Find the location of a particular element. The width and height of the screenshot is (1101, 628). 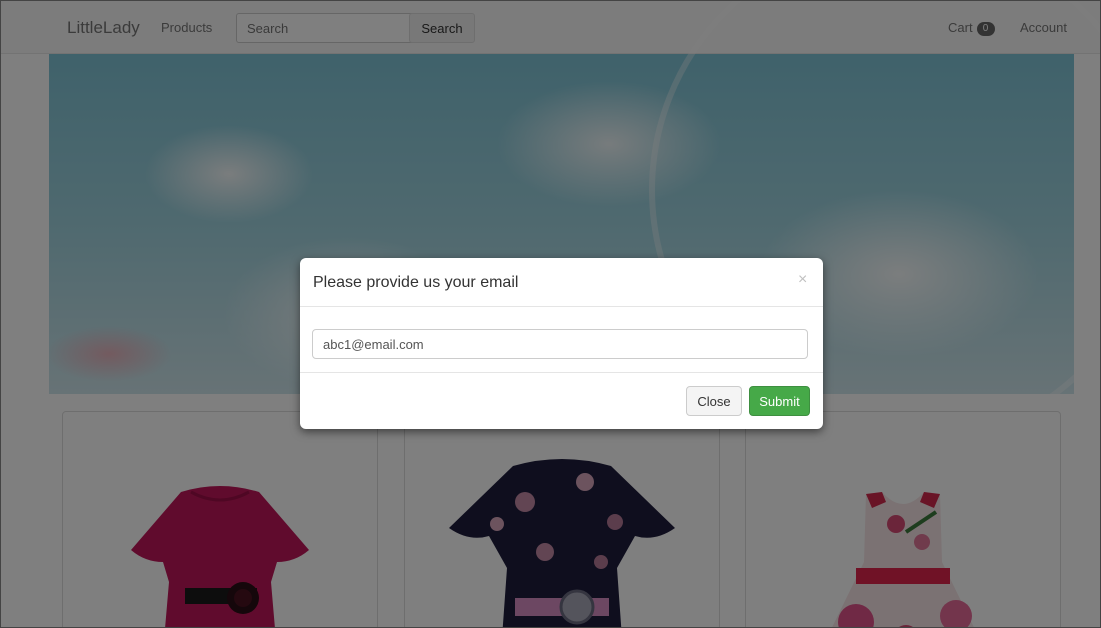

modal-header: Please provide us your email × is located at coordinates (561, 282).